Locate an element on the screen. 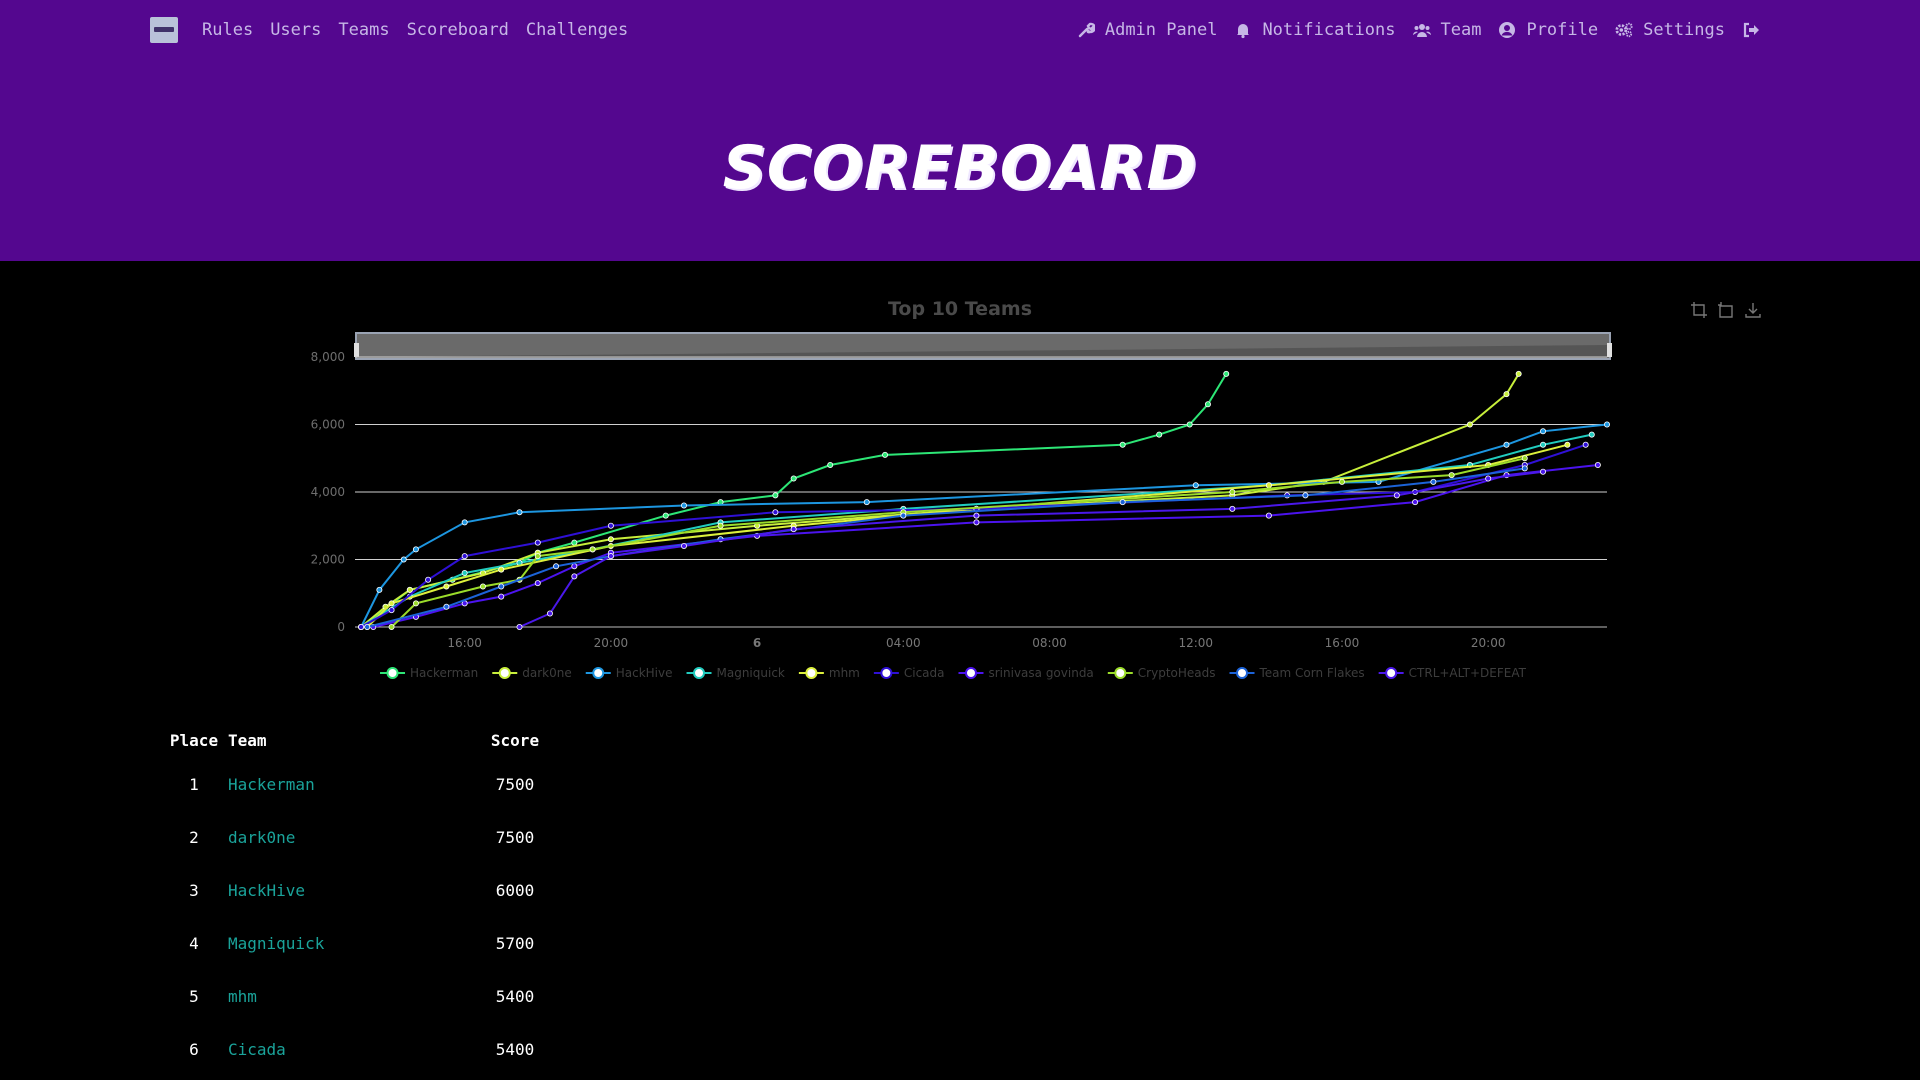  nav-admin-panel: Admin Panel is located at coordinates (1147, 30).